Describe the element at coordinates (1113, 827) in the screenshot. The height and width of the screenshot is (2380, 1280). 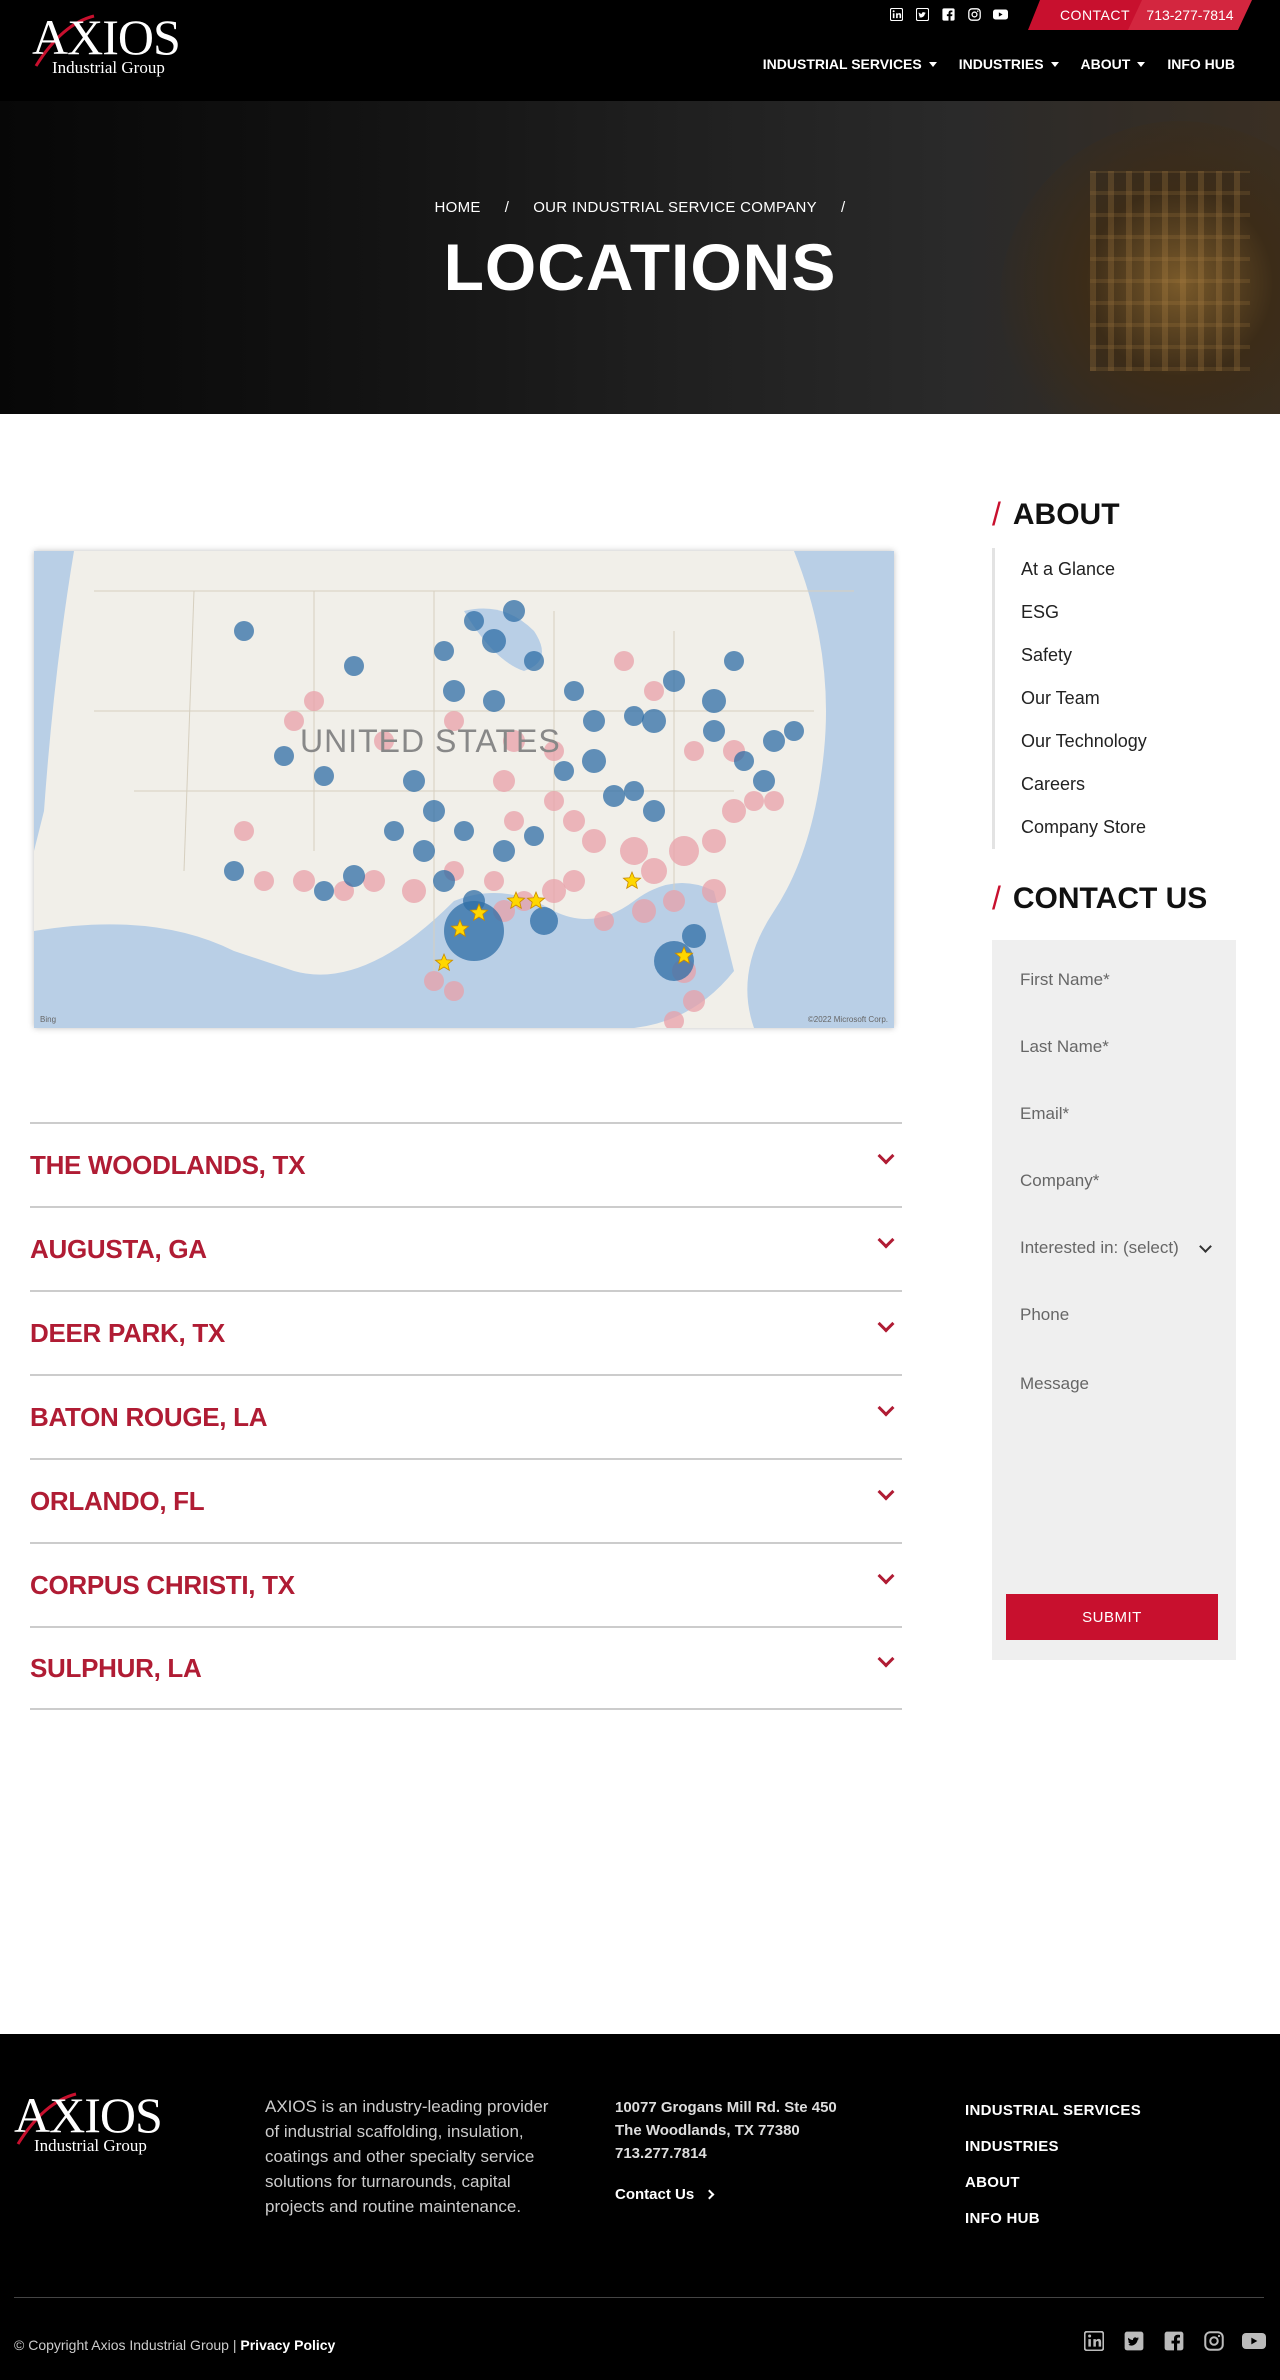
I see `about-link-company-store: Company Store` at that location.